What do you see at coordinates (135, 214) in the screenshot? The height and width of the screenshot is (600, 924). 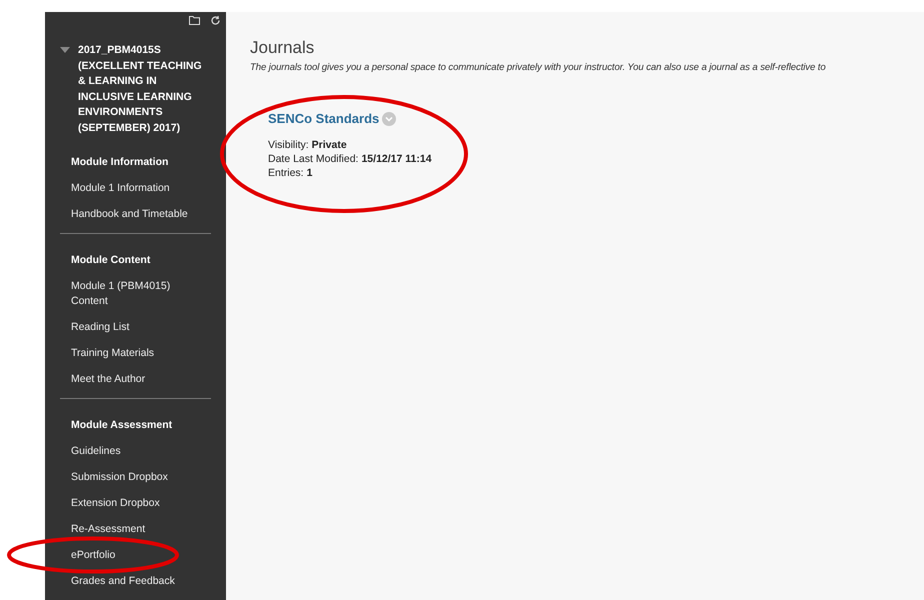 I see `sidebar-link: Handbook and Timetable` at bounding box center [135, 214].